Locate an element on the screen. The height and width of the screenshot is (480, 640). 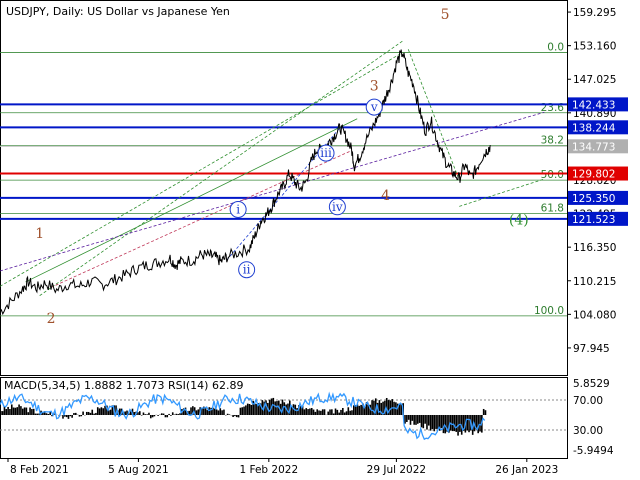
y-tick-label: 116.350 is located at coordinates (594, 248).